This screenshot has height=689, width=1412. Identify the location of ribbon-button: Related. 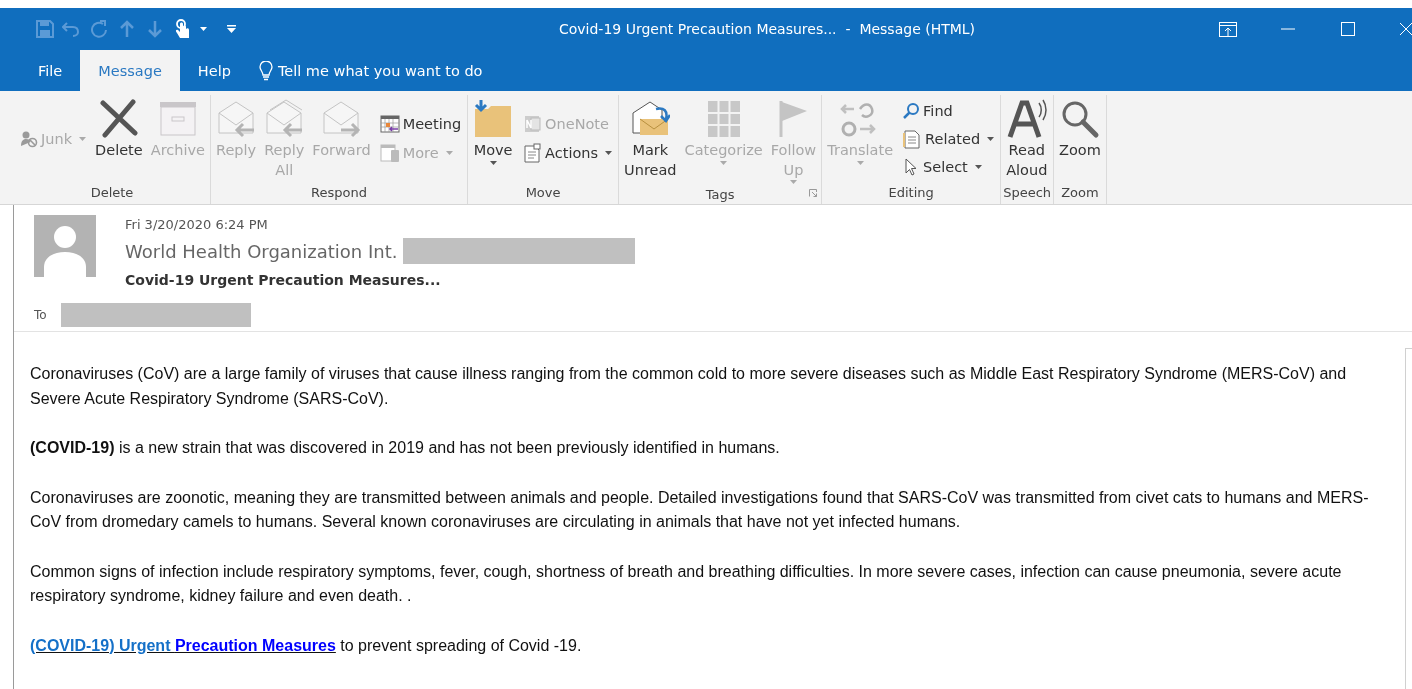
(948, 138).